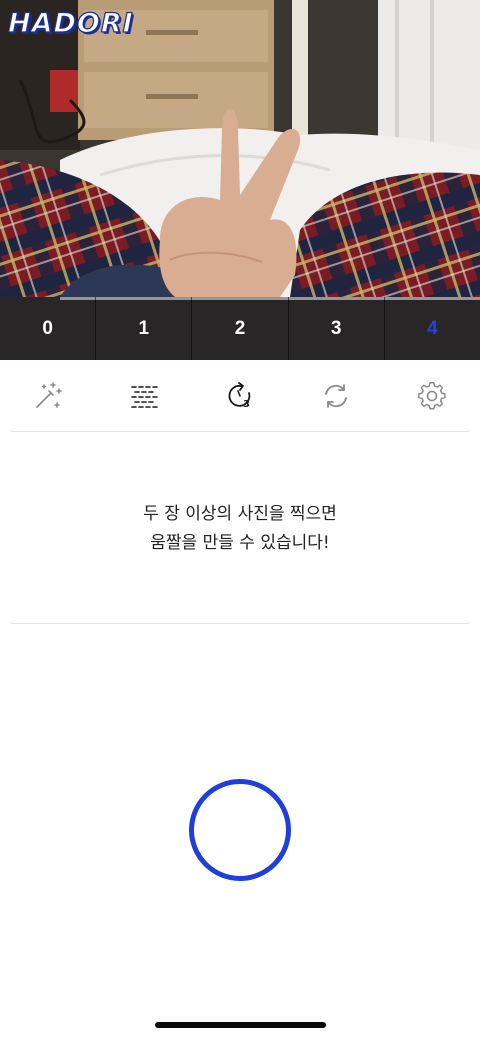 The height and width of the screenshot is (1039, 480). I want to click on message-divider, so click(240, 623).